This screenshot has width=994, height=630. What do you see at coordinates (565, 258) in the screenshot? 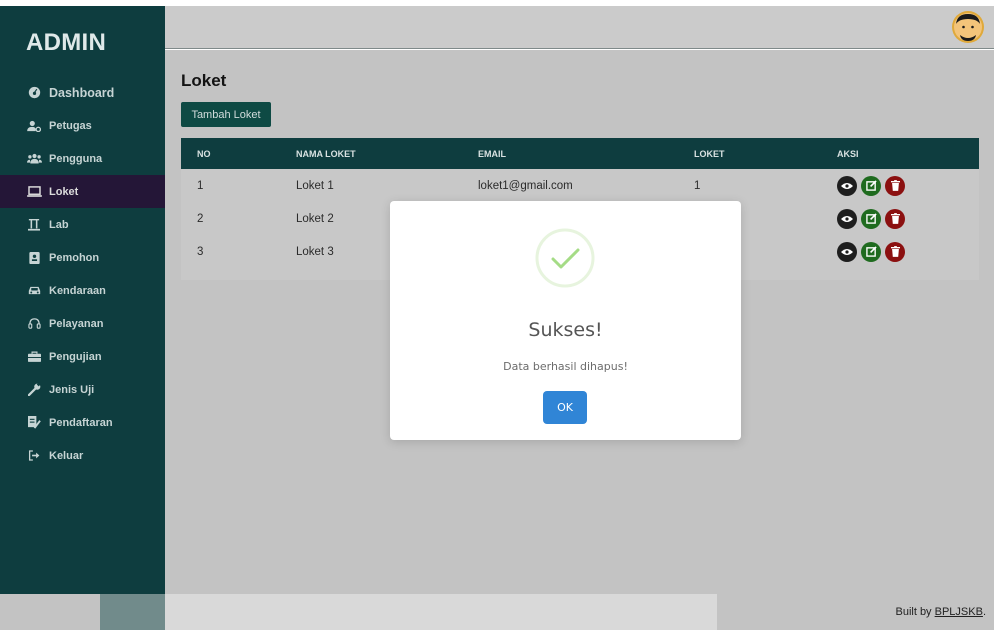
I see `success-check-icon` at bounding box center [565, 258].